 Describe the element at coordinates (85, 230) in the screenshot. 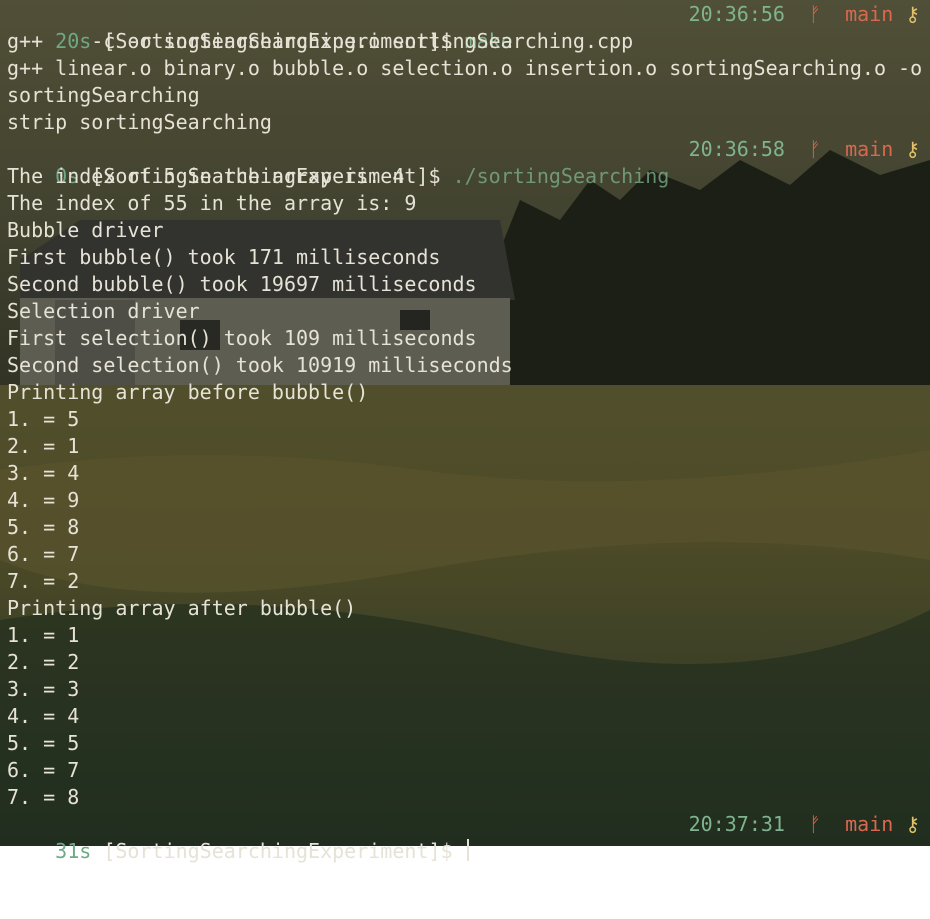

I see `output-line: Bubble driver` at that location.